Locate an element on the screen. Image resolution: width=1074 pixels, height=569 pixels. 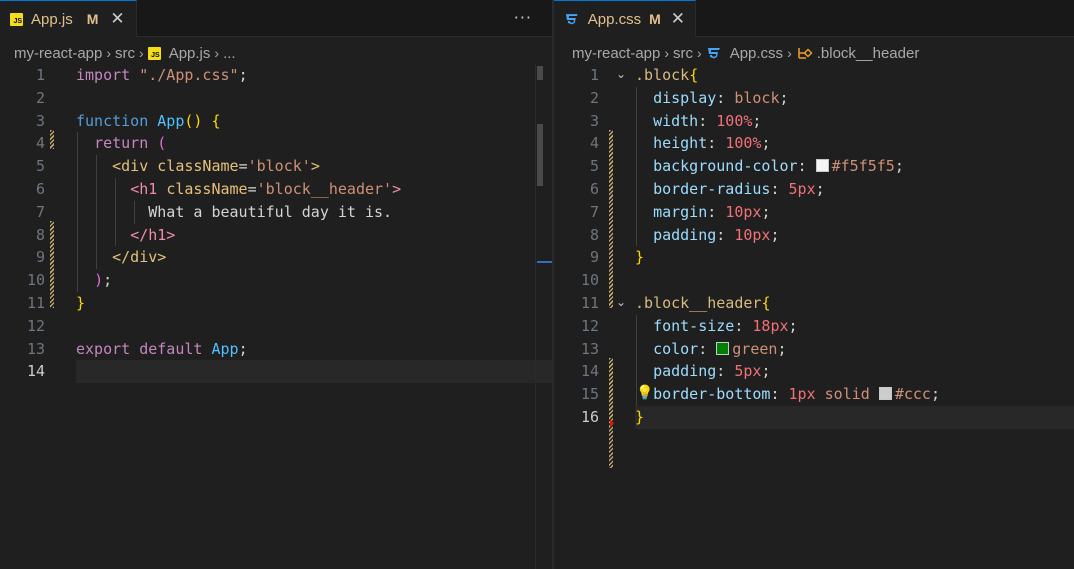
code-line: 13 color: green; is located at coordinates (814, 349).